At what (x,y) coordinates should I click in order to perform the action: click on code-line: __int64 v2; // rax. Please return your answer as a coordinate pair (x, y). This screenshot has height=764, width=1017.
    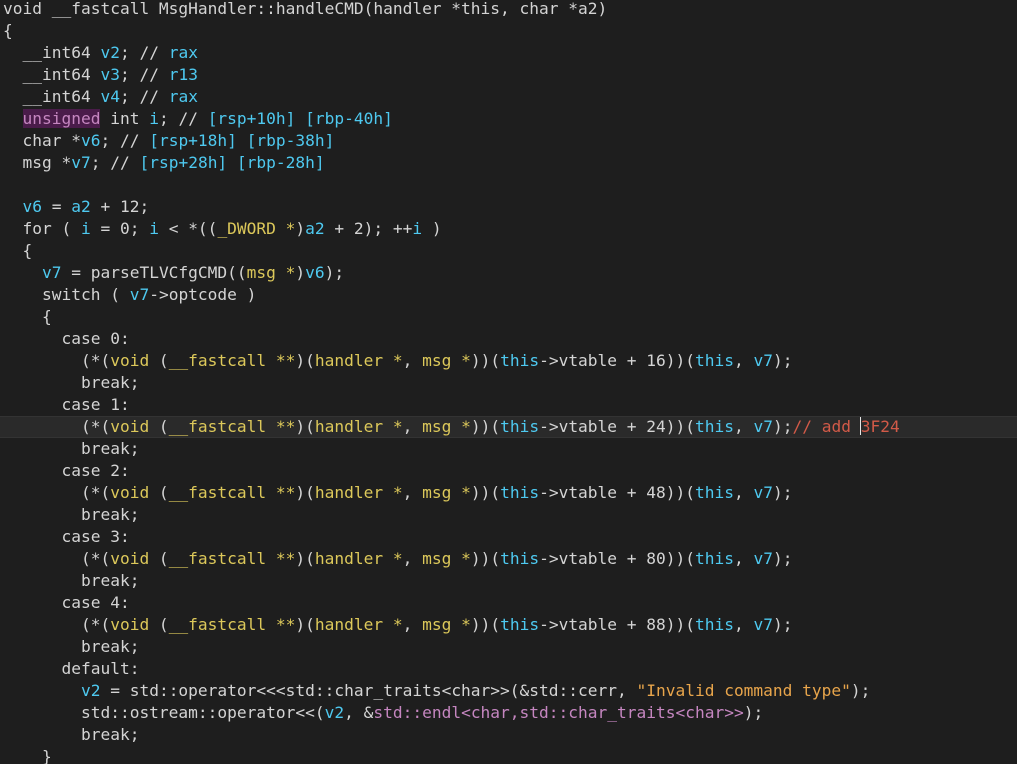
    Looking at the image, I should click on (451, 53).